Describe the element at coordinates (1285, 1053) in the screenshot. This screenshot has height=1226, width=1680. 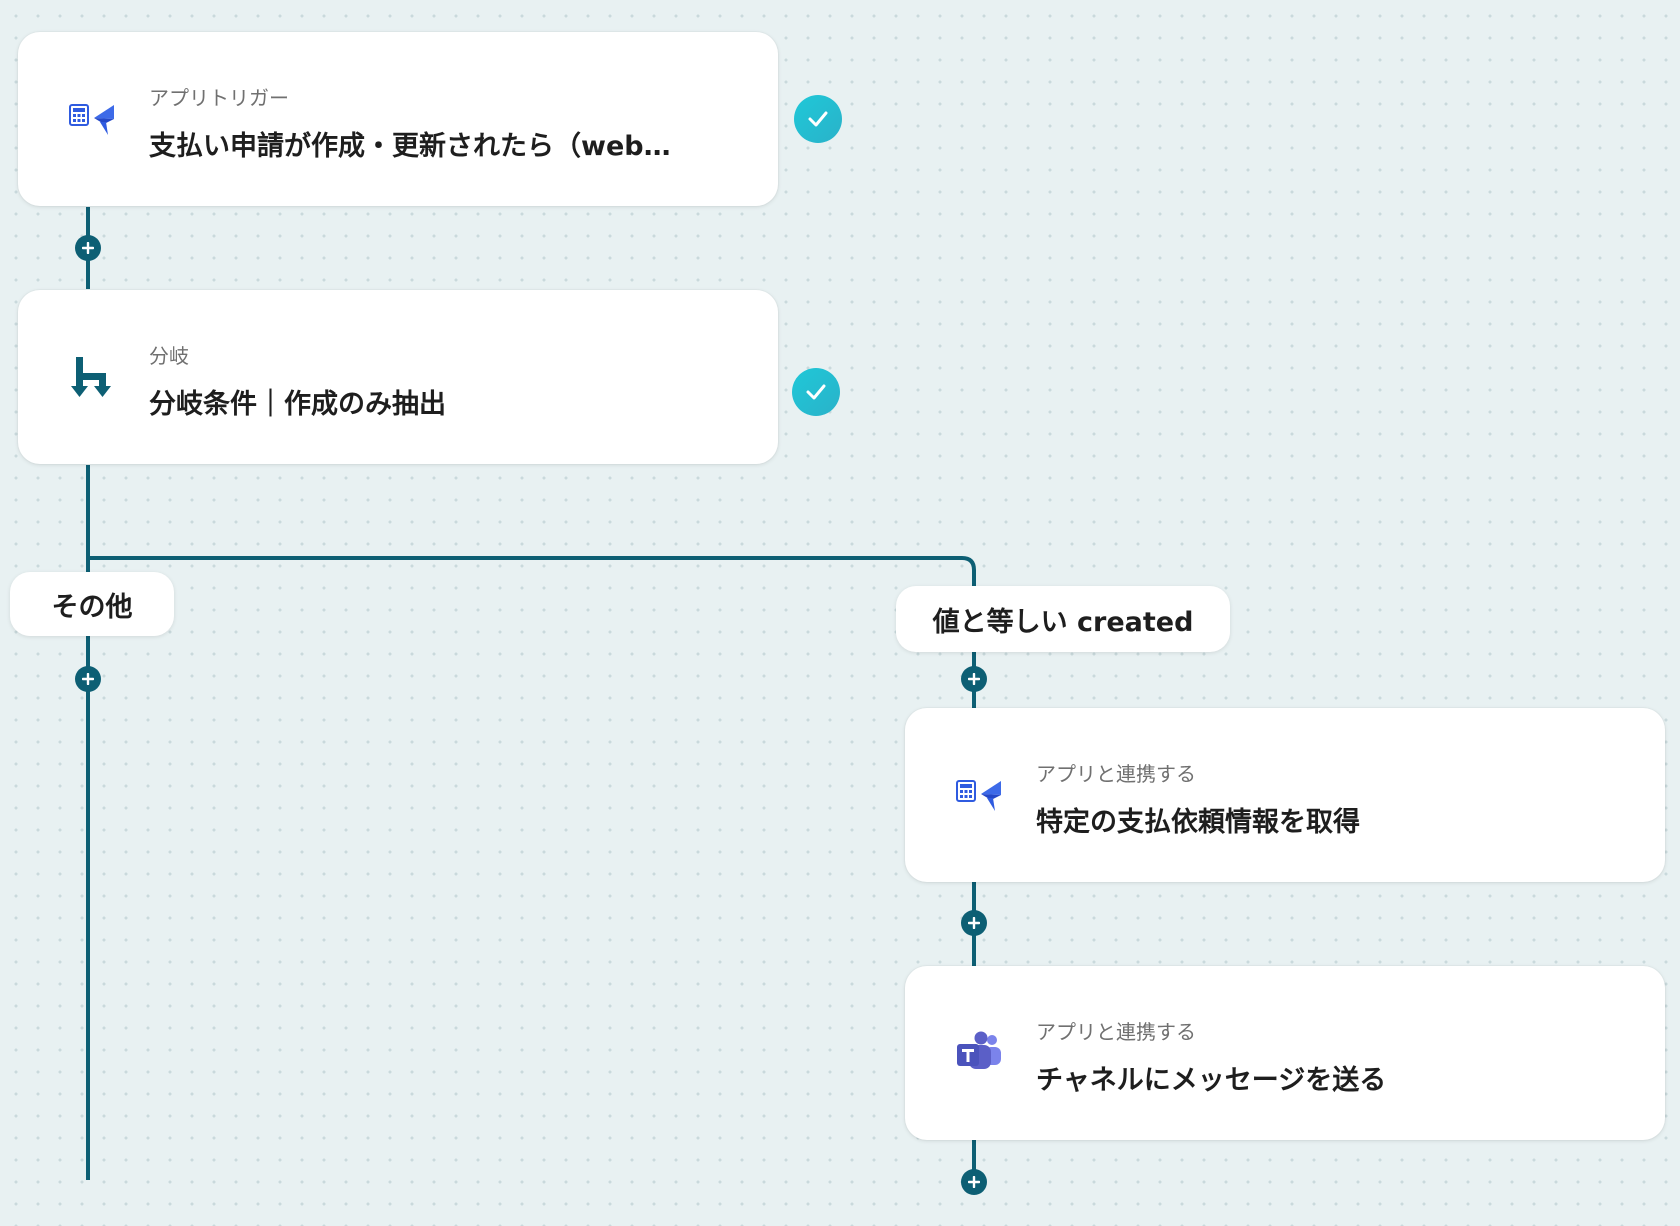
I see `action-card-send-channel-message: アプリと連携する チャネルにメッセージを送る` at that location.